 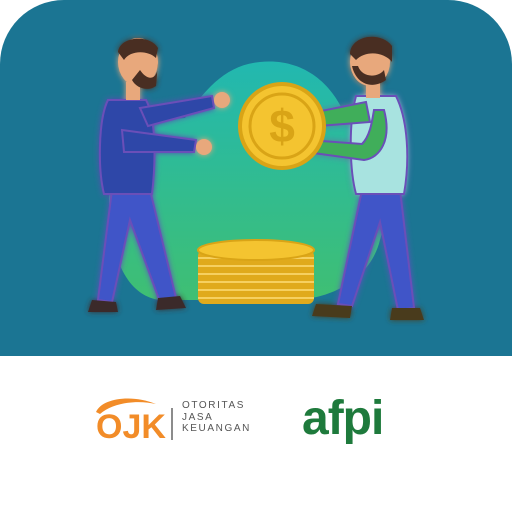 I want to click on dollar-coin-icon: $, so click(x=282, y=126).